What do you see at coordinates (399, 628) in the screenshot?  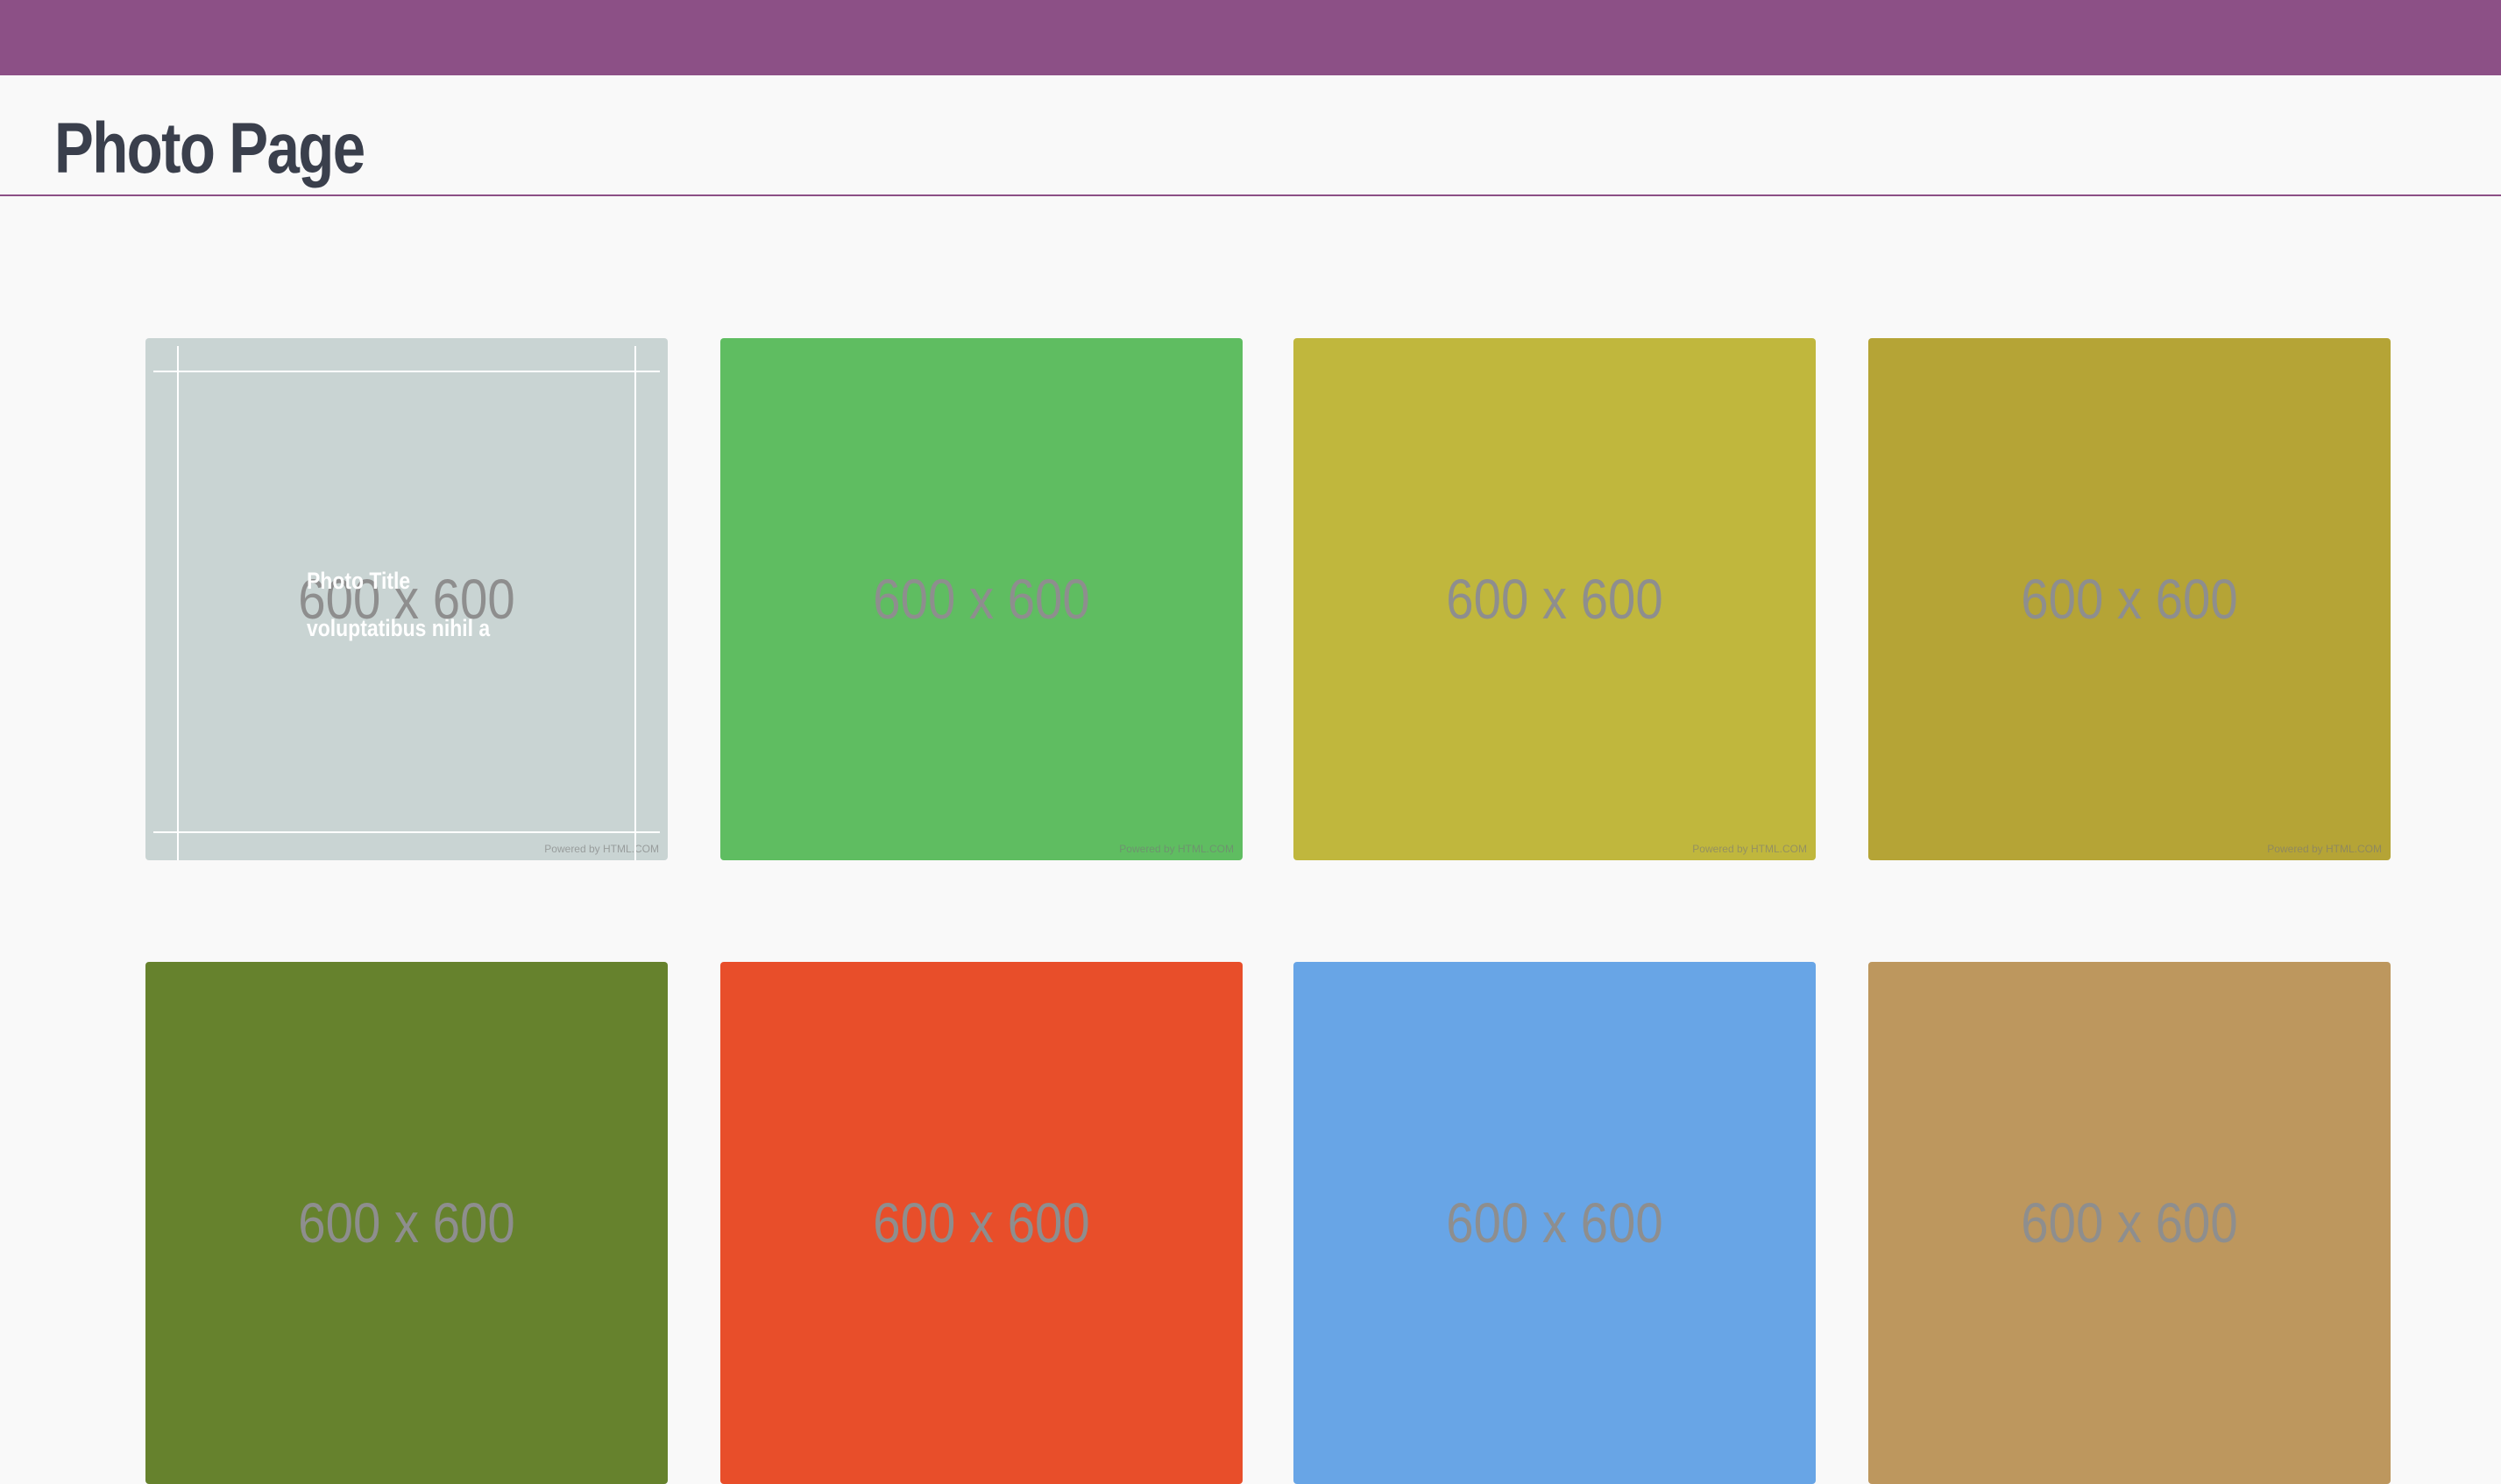 I see `photo-caption-text: voluptatibus nihil a` at bounding box center [399, 628].